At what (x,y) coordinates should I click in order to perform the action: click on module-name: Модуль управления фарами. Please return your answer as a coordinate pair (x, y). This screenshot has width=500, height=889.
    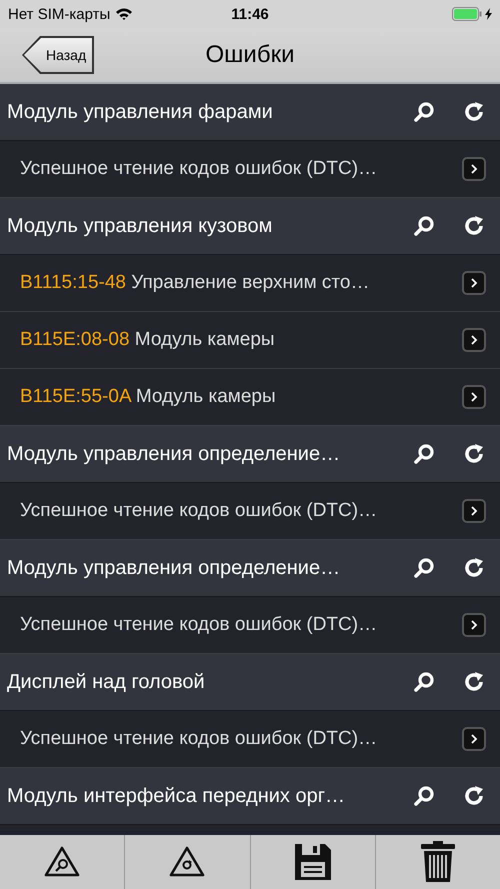
    Looking at the image, I should click on (140, 112).